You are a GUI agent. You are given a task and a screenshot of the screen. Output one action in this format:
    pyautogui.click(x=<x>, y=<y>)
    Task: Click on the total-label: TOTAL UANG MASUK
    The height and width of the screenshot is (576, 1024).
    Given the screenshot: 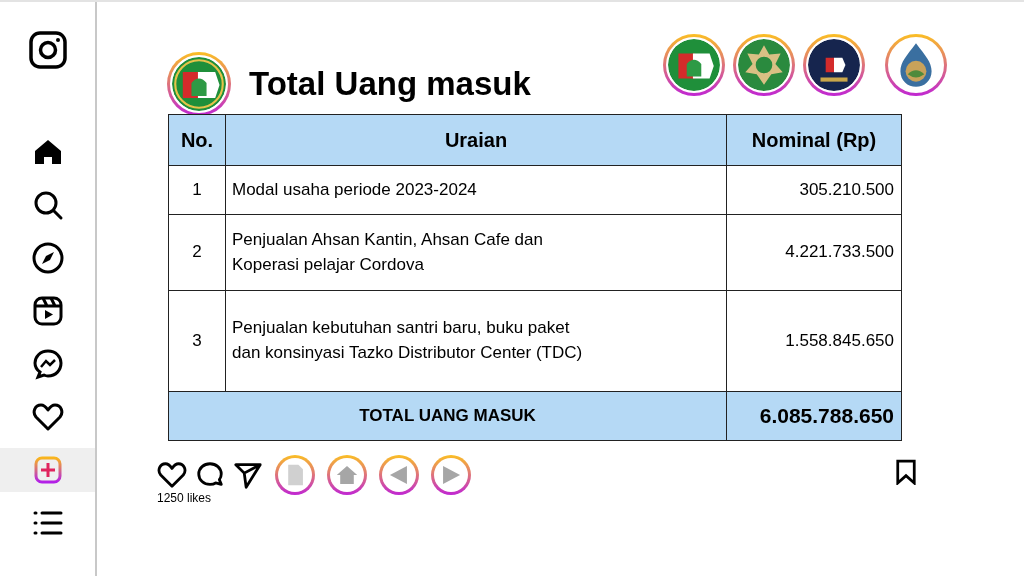 What is the action you would take?
    pyautogui.click(x=447, y=416)
    